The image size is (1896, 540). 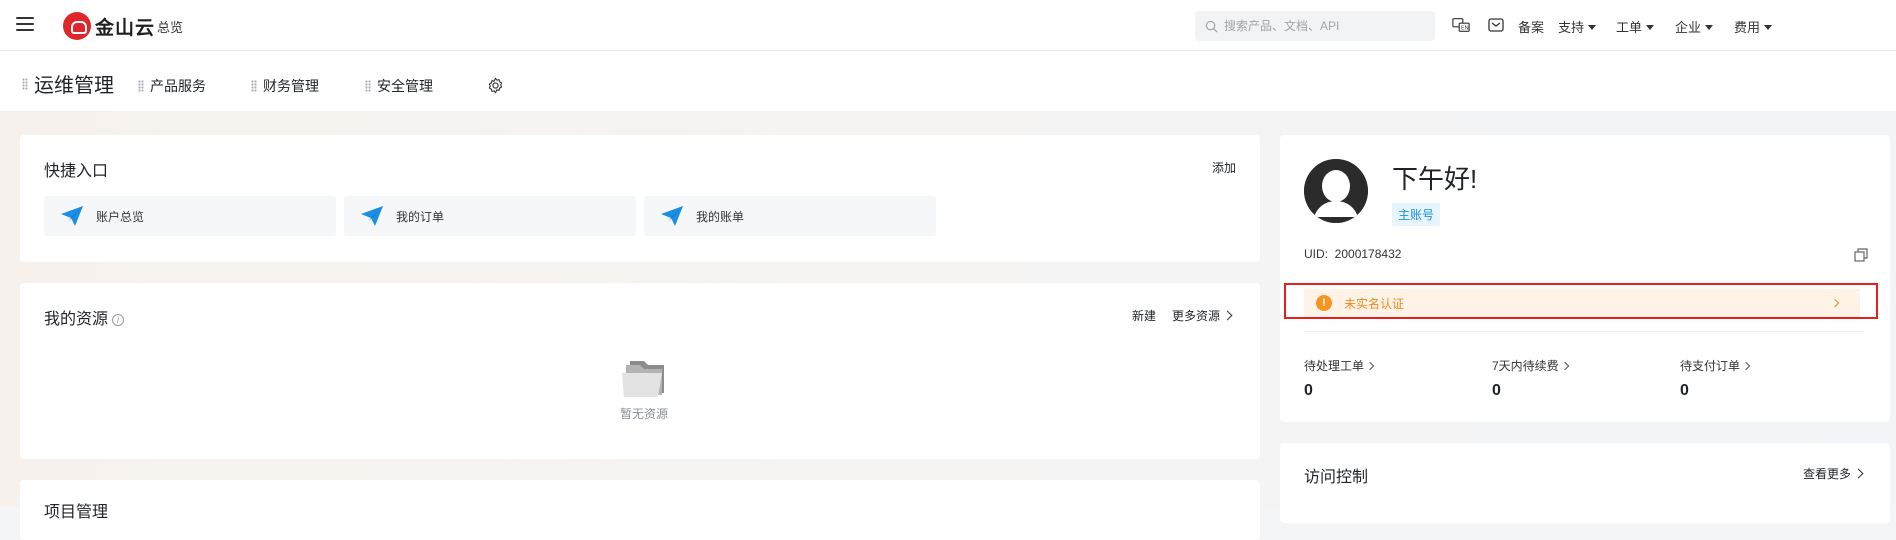 I want to click on stat-label: 7天内待续费, so click(x=1525, y=366).